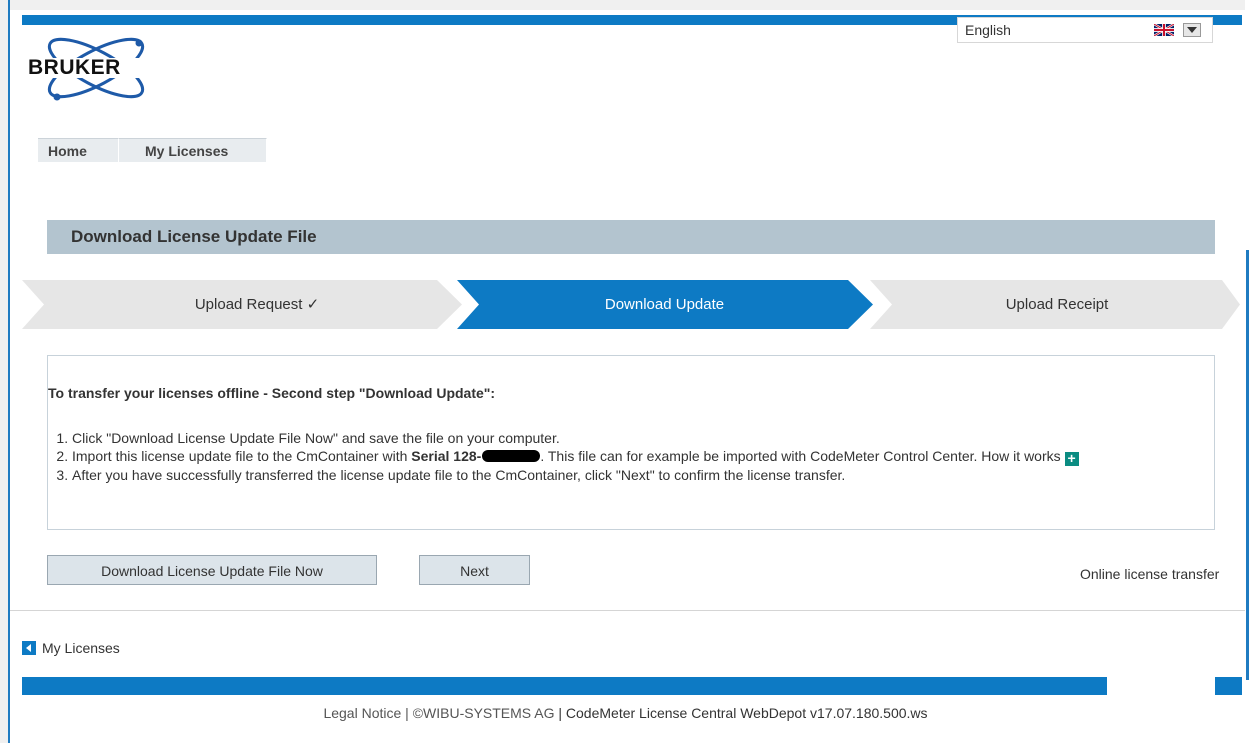  What do you see at coordinates (438, 713) in the screenshot?
I see `legal-notice-link: Legal Notice | ©WIBU-SYSTEMS AG` at bounding box center [438, 713].